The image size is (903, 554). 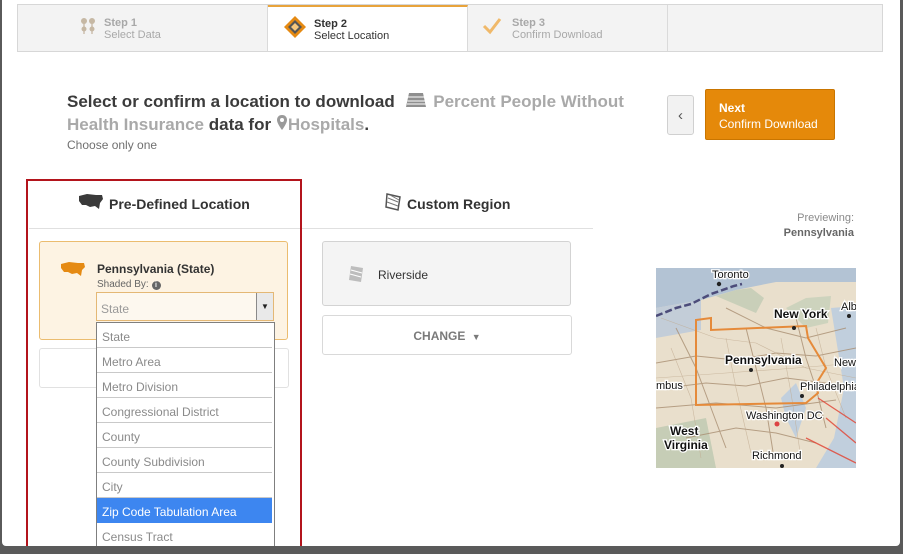 I want to click on map-label: Alb, so click(x=848, y=307).